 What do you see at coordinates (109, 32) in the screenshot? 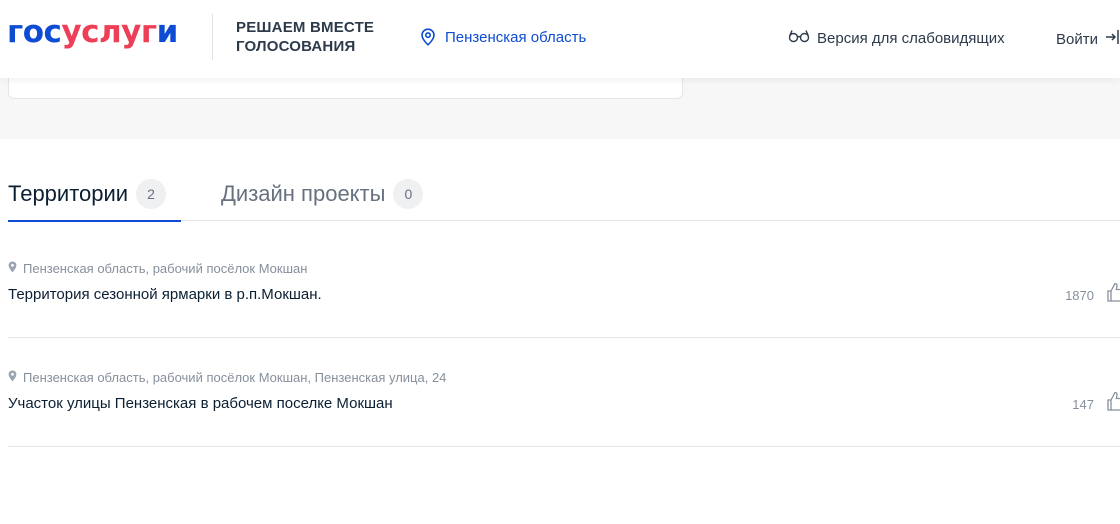
I see `logo-text-uslug: услуг` at bounding box center [109, 32].